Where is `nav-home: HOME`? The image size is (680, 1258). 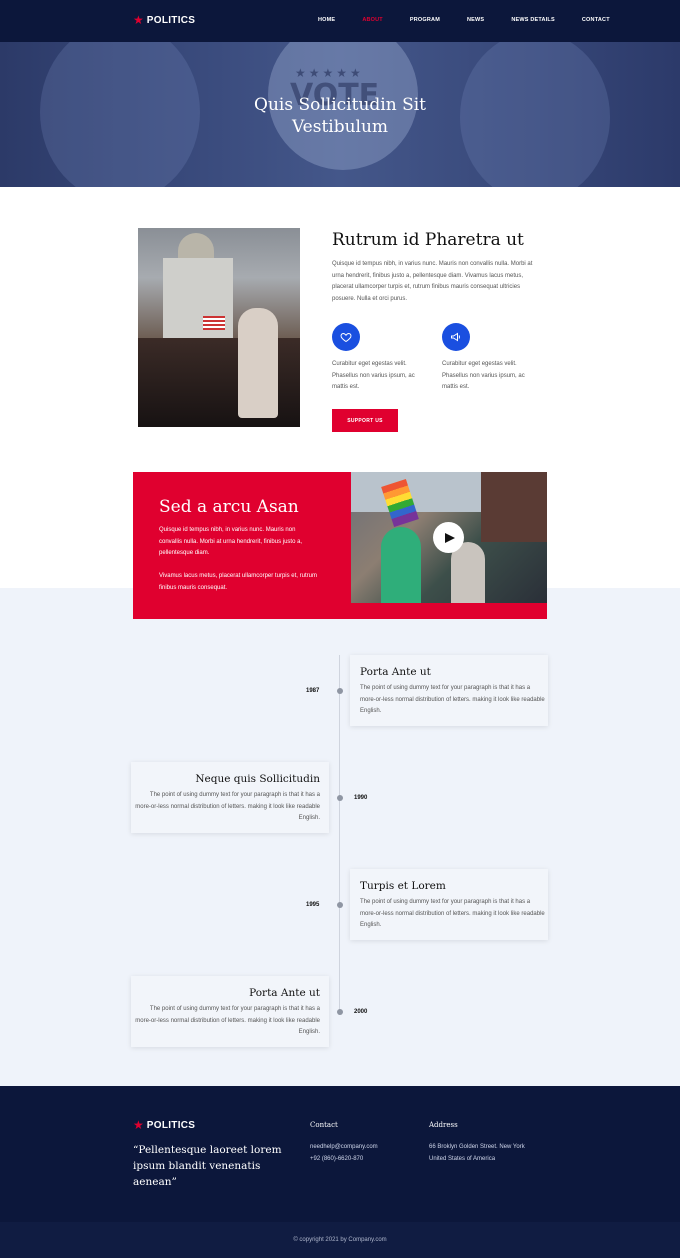 nav-home: HOME is located at coordinates (326, 20).